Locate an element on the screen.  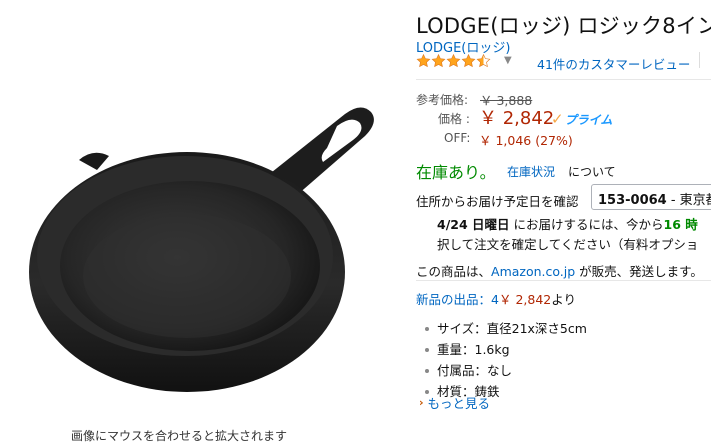
prime-check-icon: ✓ is located at coordinates (557, 119).